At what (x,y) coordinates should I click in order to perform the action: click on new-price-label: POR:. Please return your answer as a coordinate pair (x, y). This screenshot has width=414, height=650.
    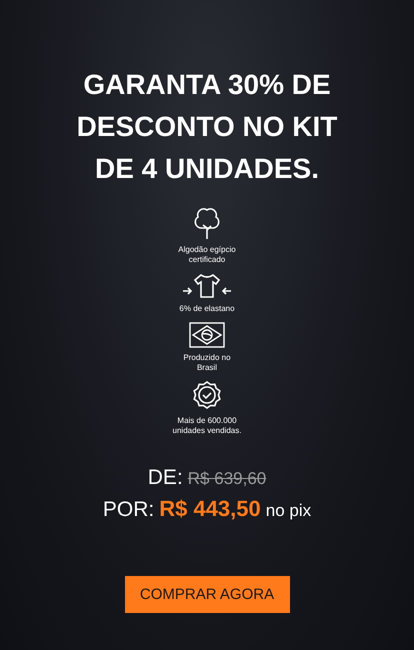
    Looking at the image, I should click on (128, 510).